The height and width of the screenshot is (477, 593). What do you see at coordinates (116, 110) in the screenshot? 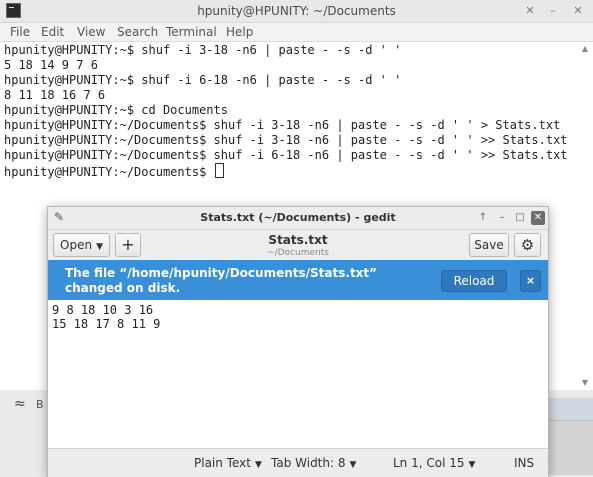
I see `terminal-line: hpunity@HPUNITY:~$ cd Documents` at bounding box center [116, 110].